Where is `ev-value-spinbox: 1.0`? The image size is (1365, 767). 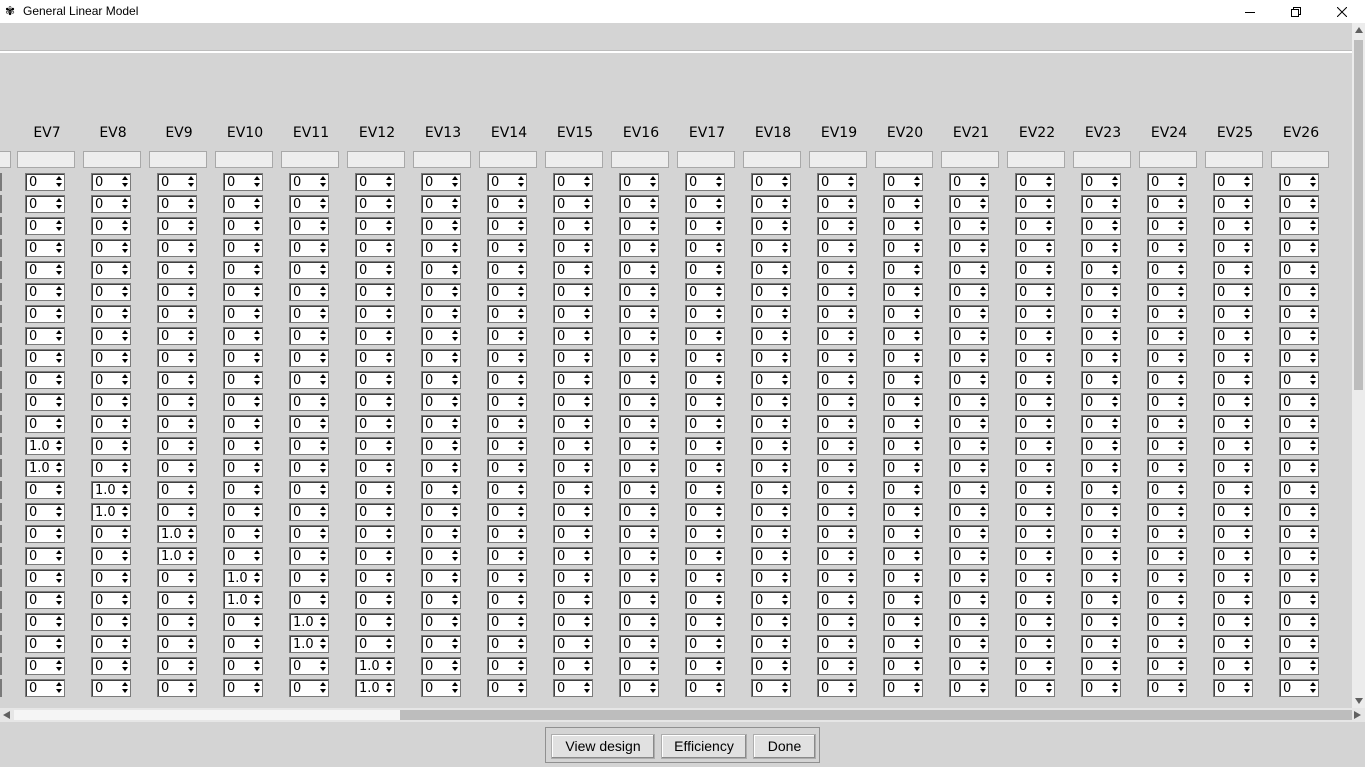
ev-value-spinbox: 1.0 is located at coordinates (309, 622).